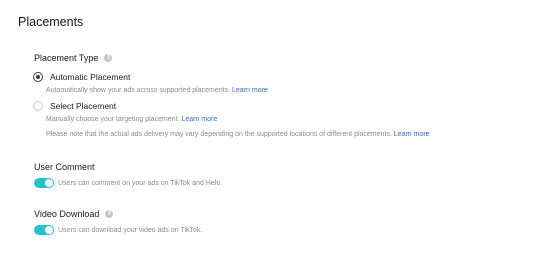 Image resolution: width=542 pixels, height=256 pixels. I want to click on automatic-placement-label: Automatic Placement, so click(90, 77).